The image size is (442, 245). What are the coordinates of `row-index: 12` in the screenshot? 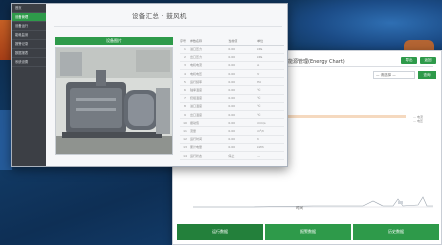 It's located at (185, 139).